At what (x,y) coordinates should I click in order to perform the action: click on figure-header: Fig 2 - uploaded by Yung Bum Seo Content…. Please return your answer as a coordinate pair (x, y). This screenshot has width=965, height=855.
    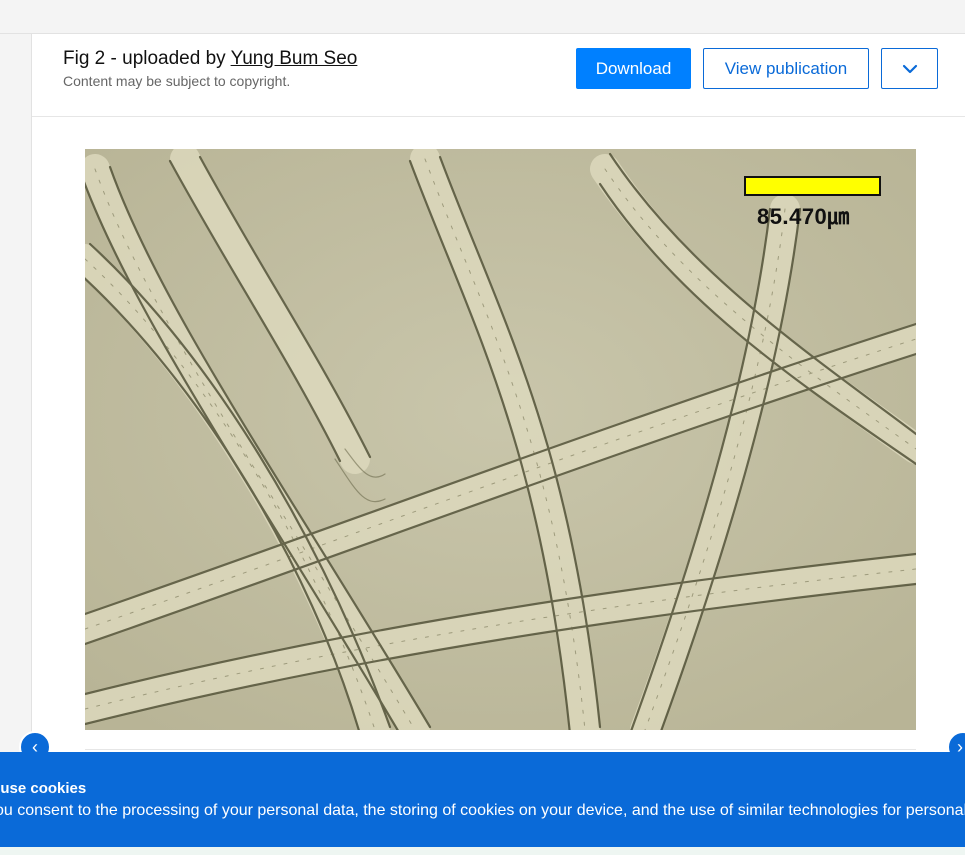
    Looking at the image, I should click on (498, 75).